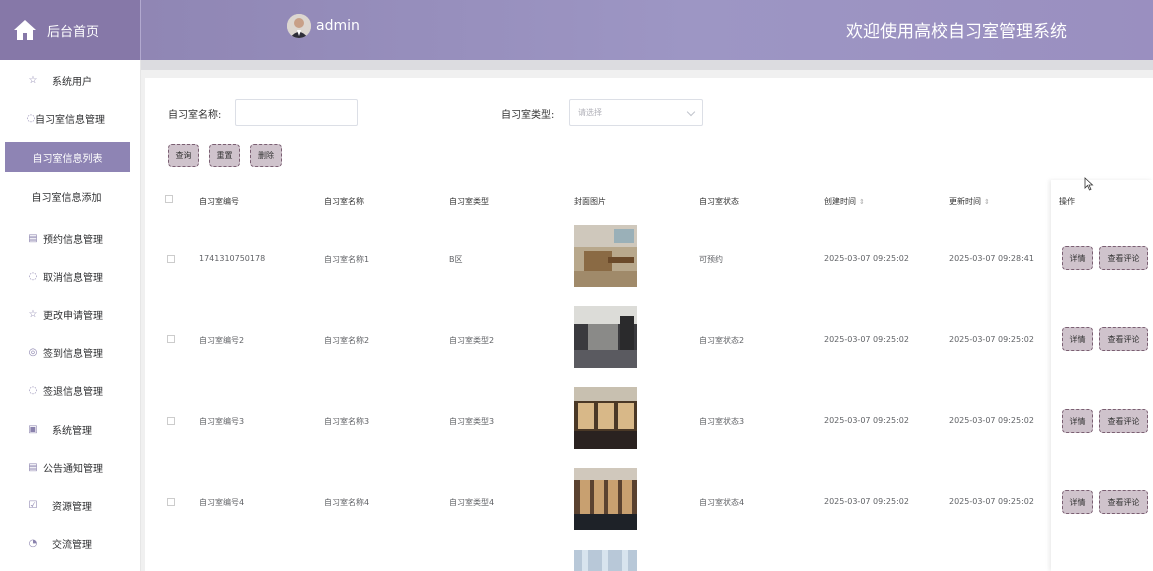 Image resolution: width=1153 pixels, height=571 pixels. I want to click on welcome-title: 欢迎使用高校自习室管理系统, so click(956, 32).